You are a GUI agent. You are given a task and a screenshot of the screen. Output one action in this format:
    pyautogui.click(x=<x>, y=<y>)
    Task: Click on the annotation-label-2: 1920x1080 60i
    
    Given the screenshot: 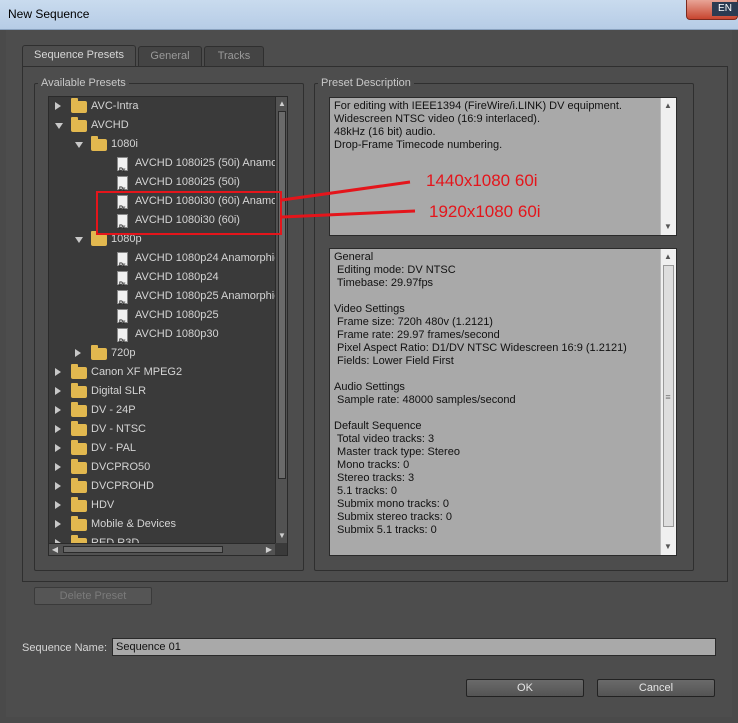 What is the action you would take?
    pyautogui.click(x=485, y=211)
    